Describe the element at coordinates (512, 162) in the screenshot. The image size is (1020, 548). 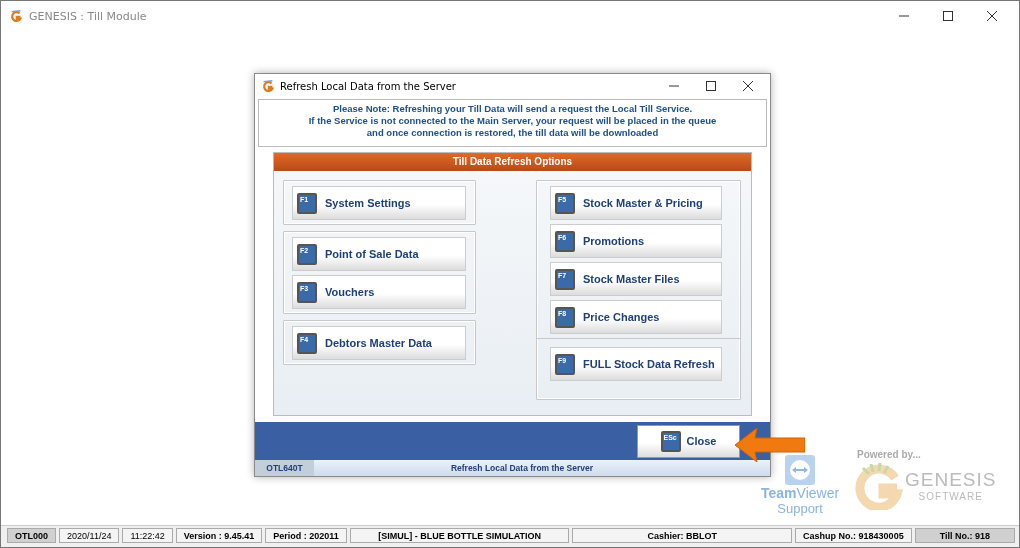
I see `panel-header: Till Data Refresh Options` at that location.